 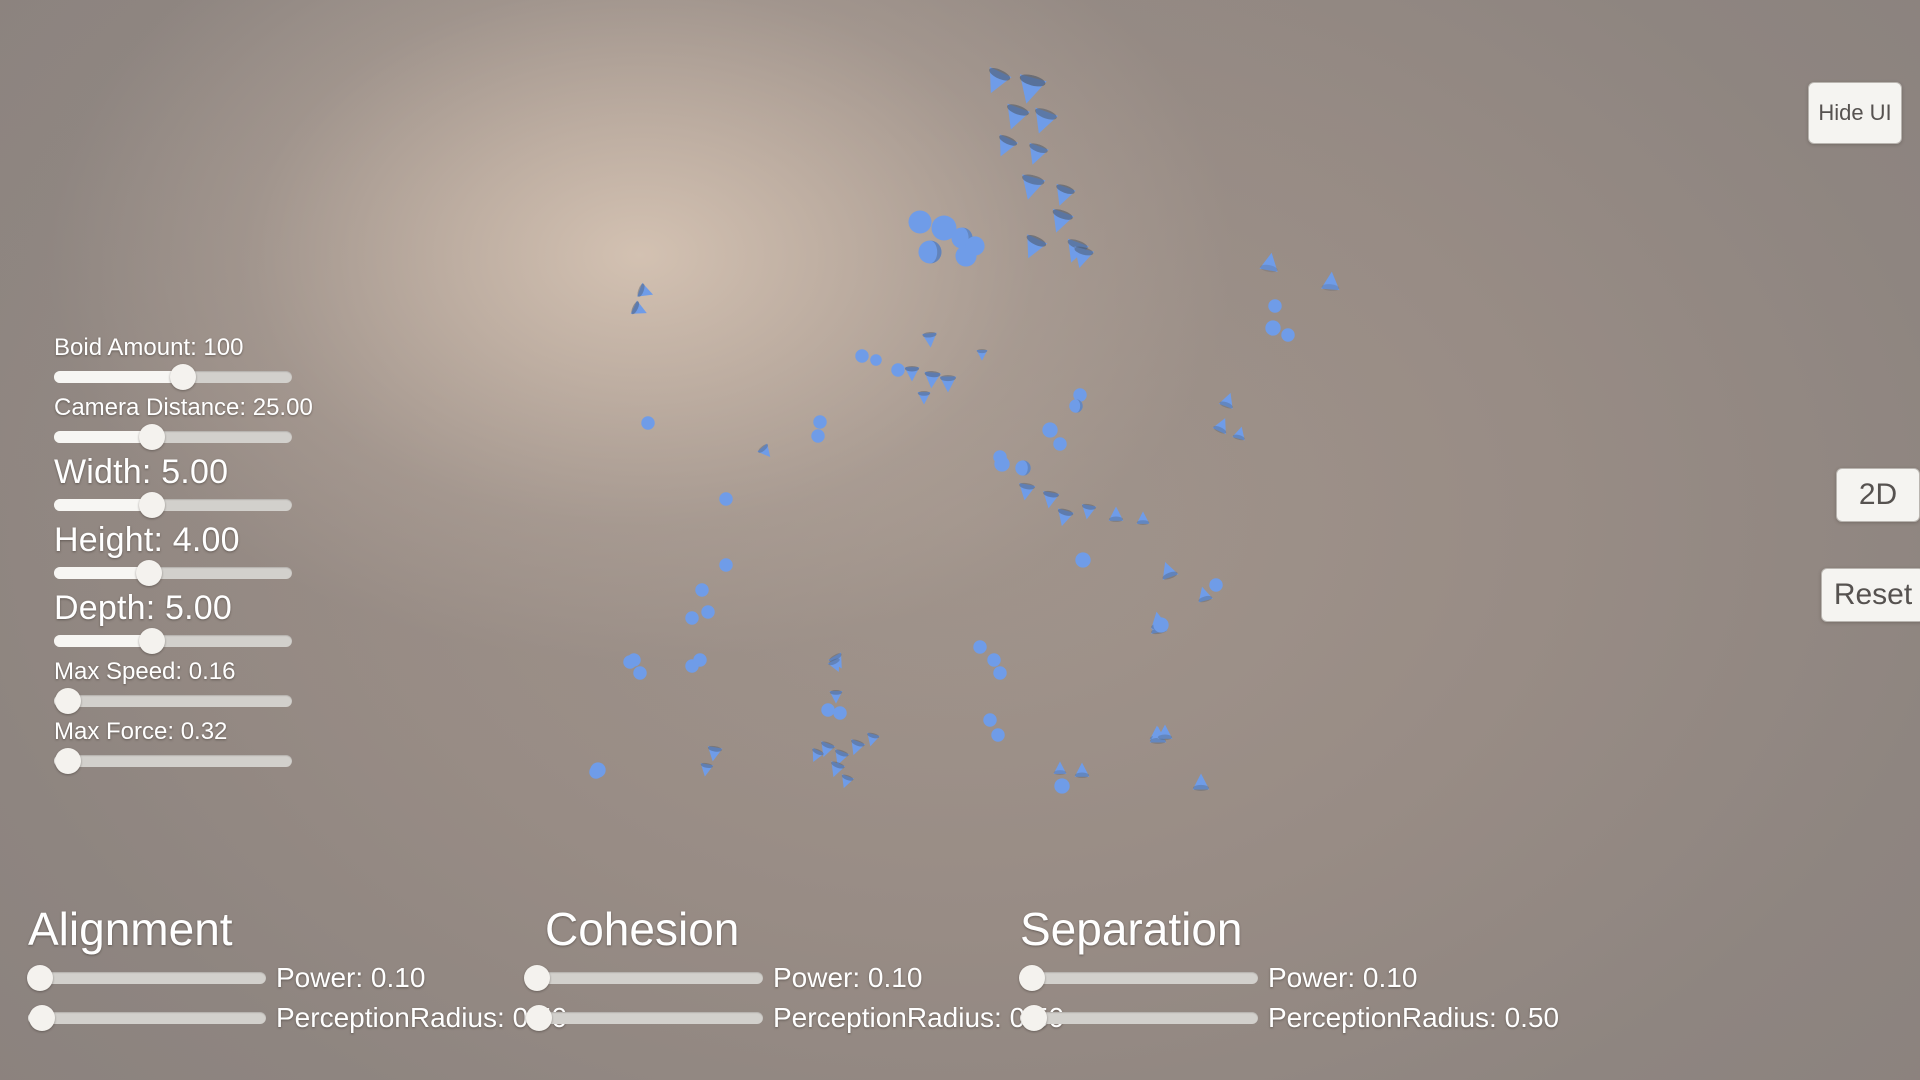 I want to click on cohesion-power-slider, so click(x=643, y=978).